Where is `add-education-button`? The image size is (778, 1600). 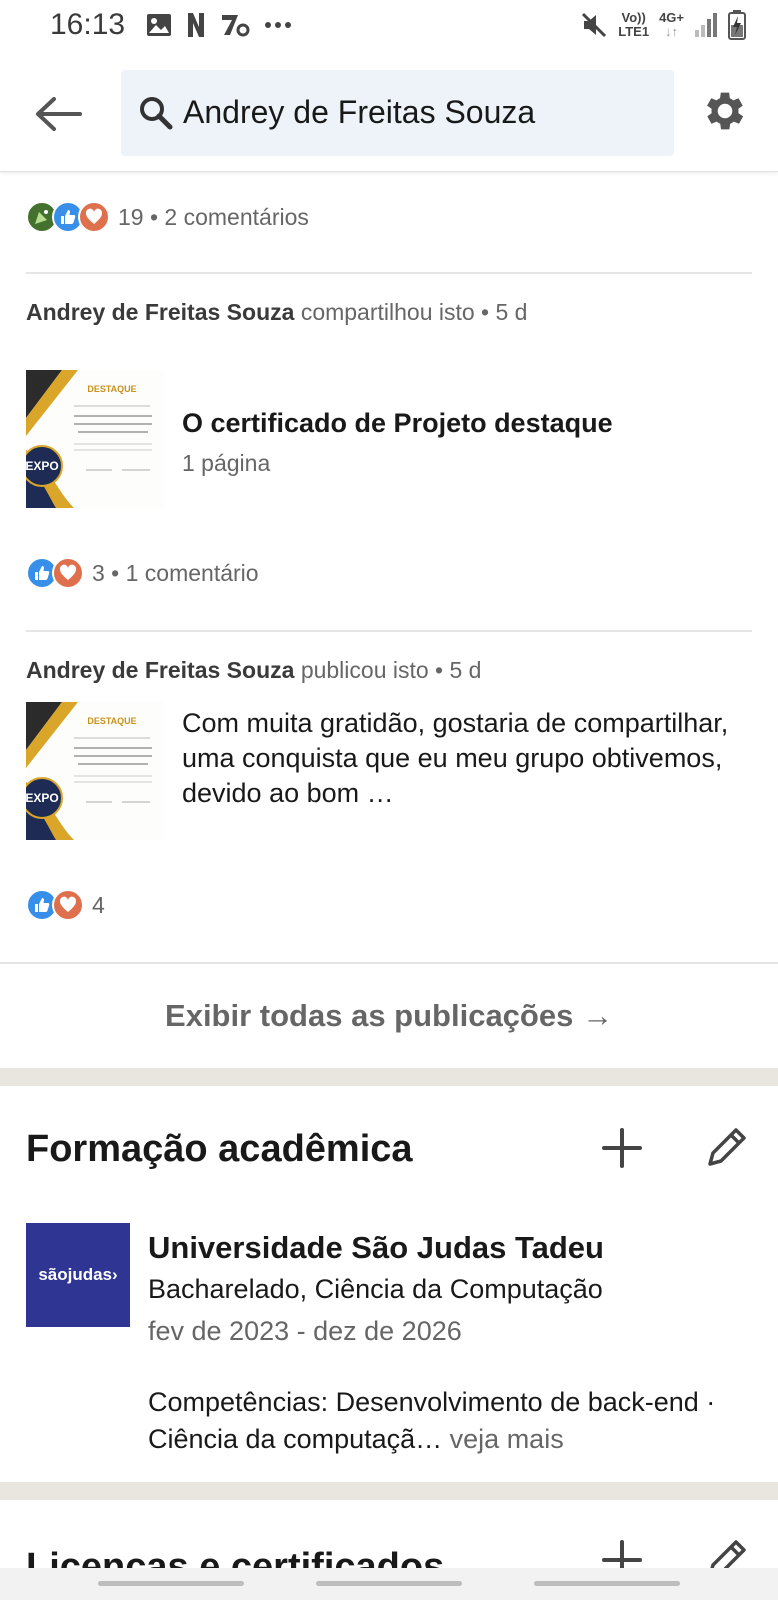 add-education-button is located at coordinates (622, 1148).